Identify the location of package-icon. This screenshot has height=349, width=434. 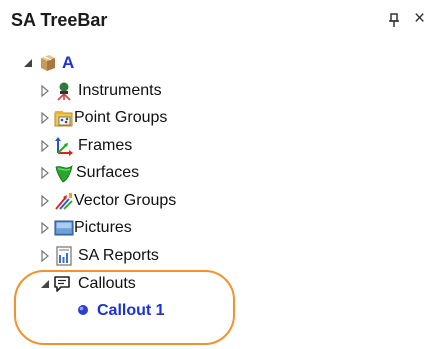
(48, 63).